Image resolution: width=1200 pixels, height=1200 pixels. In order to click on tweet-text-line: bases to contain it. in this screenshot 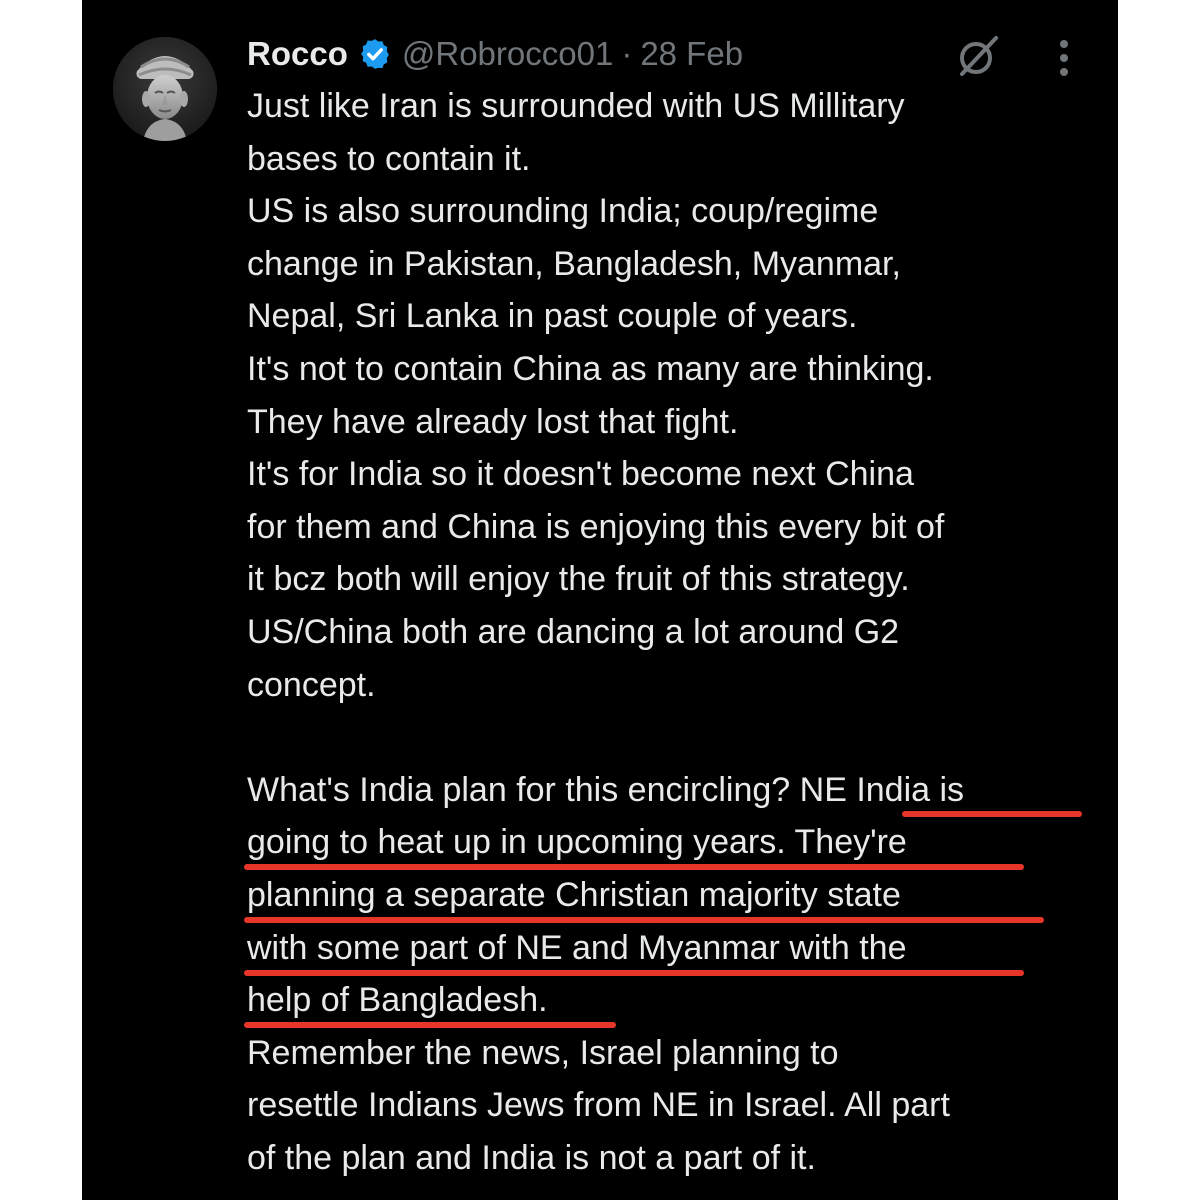, I will do `click(389, 158)`.